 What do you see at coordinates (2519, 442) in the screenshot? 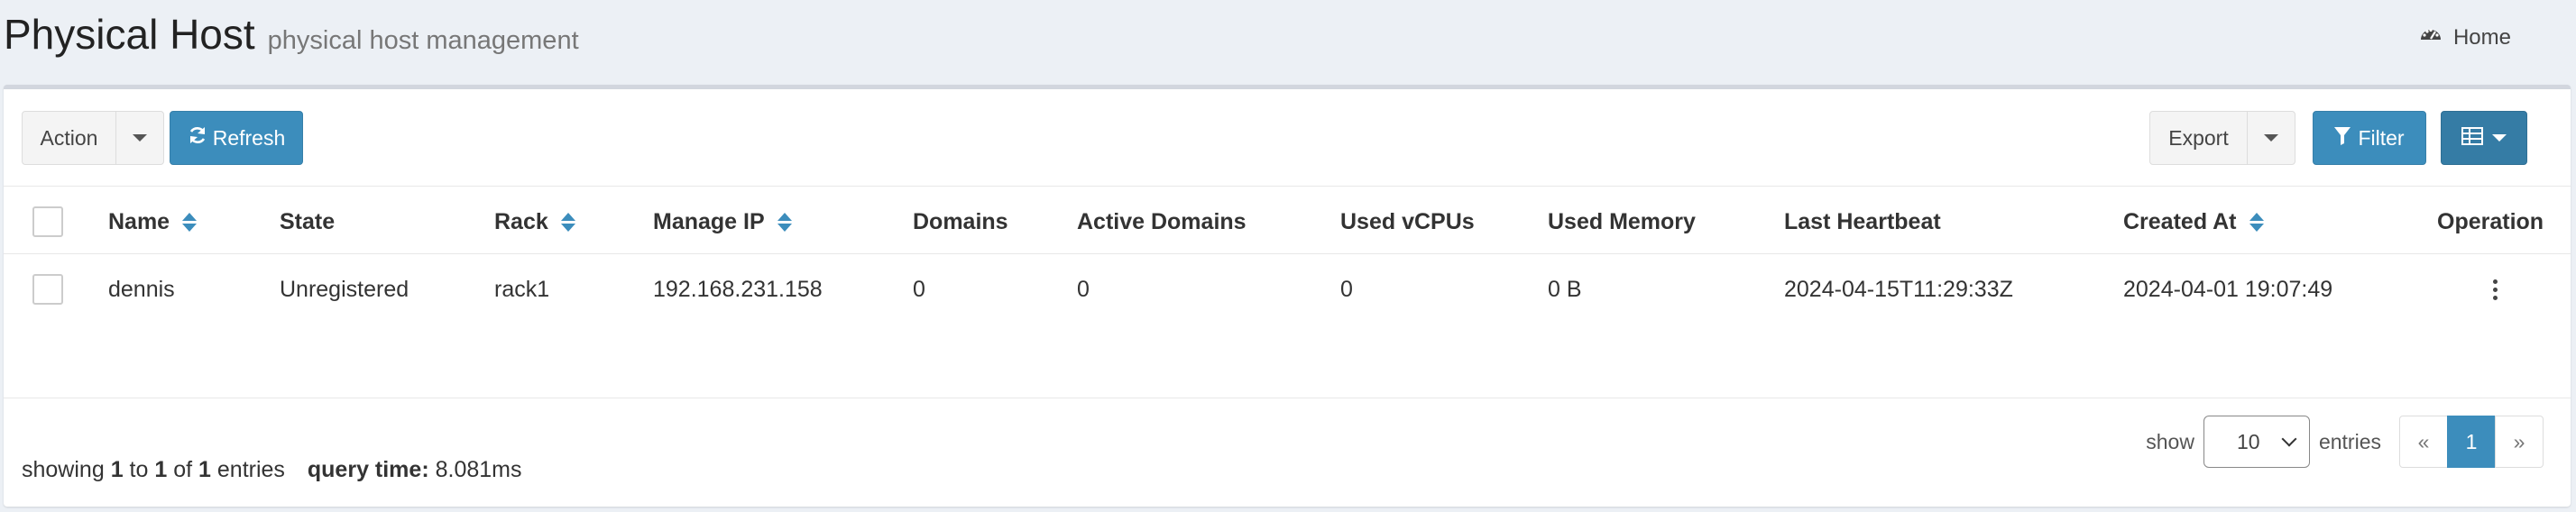
I see `pagination-next: »` at bounding box center [2519, 442].